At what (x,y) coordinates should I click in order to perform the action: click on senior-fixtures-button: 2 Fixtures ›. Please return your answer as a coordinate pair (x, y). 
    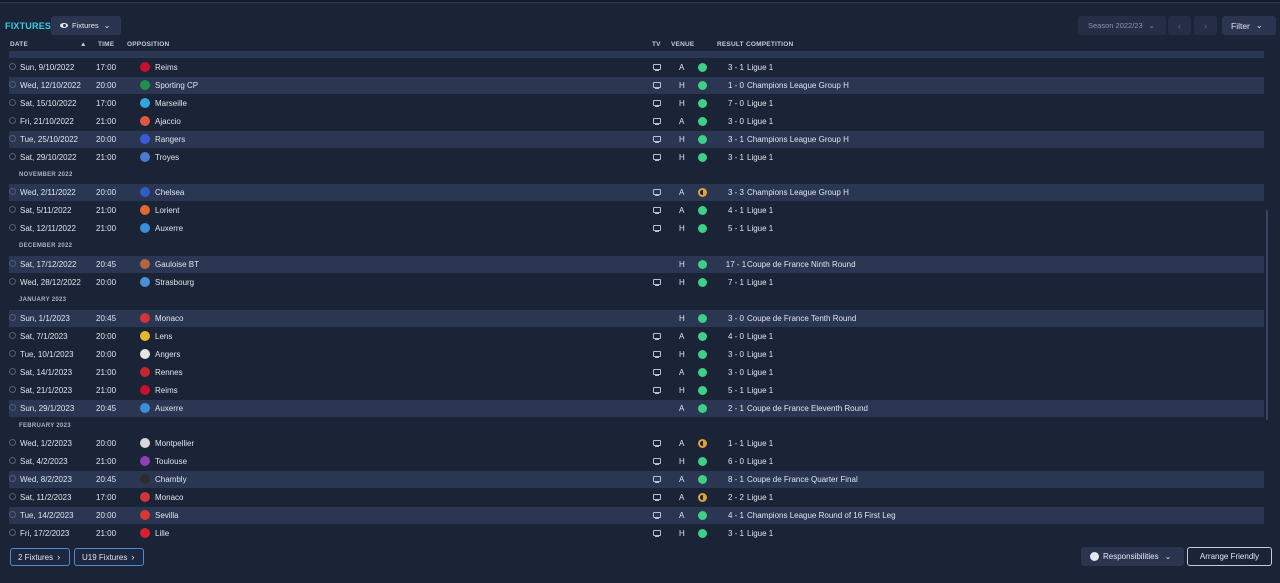
    Looking at the image, I should click on (40, 557).